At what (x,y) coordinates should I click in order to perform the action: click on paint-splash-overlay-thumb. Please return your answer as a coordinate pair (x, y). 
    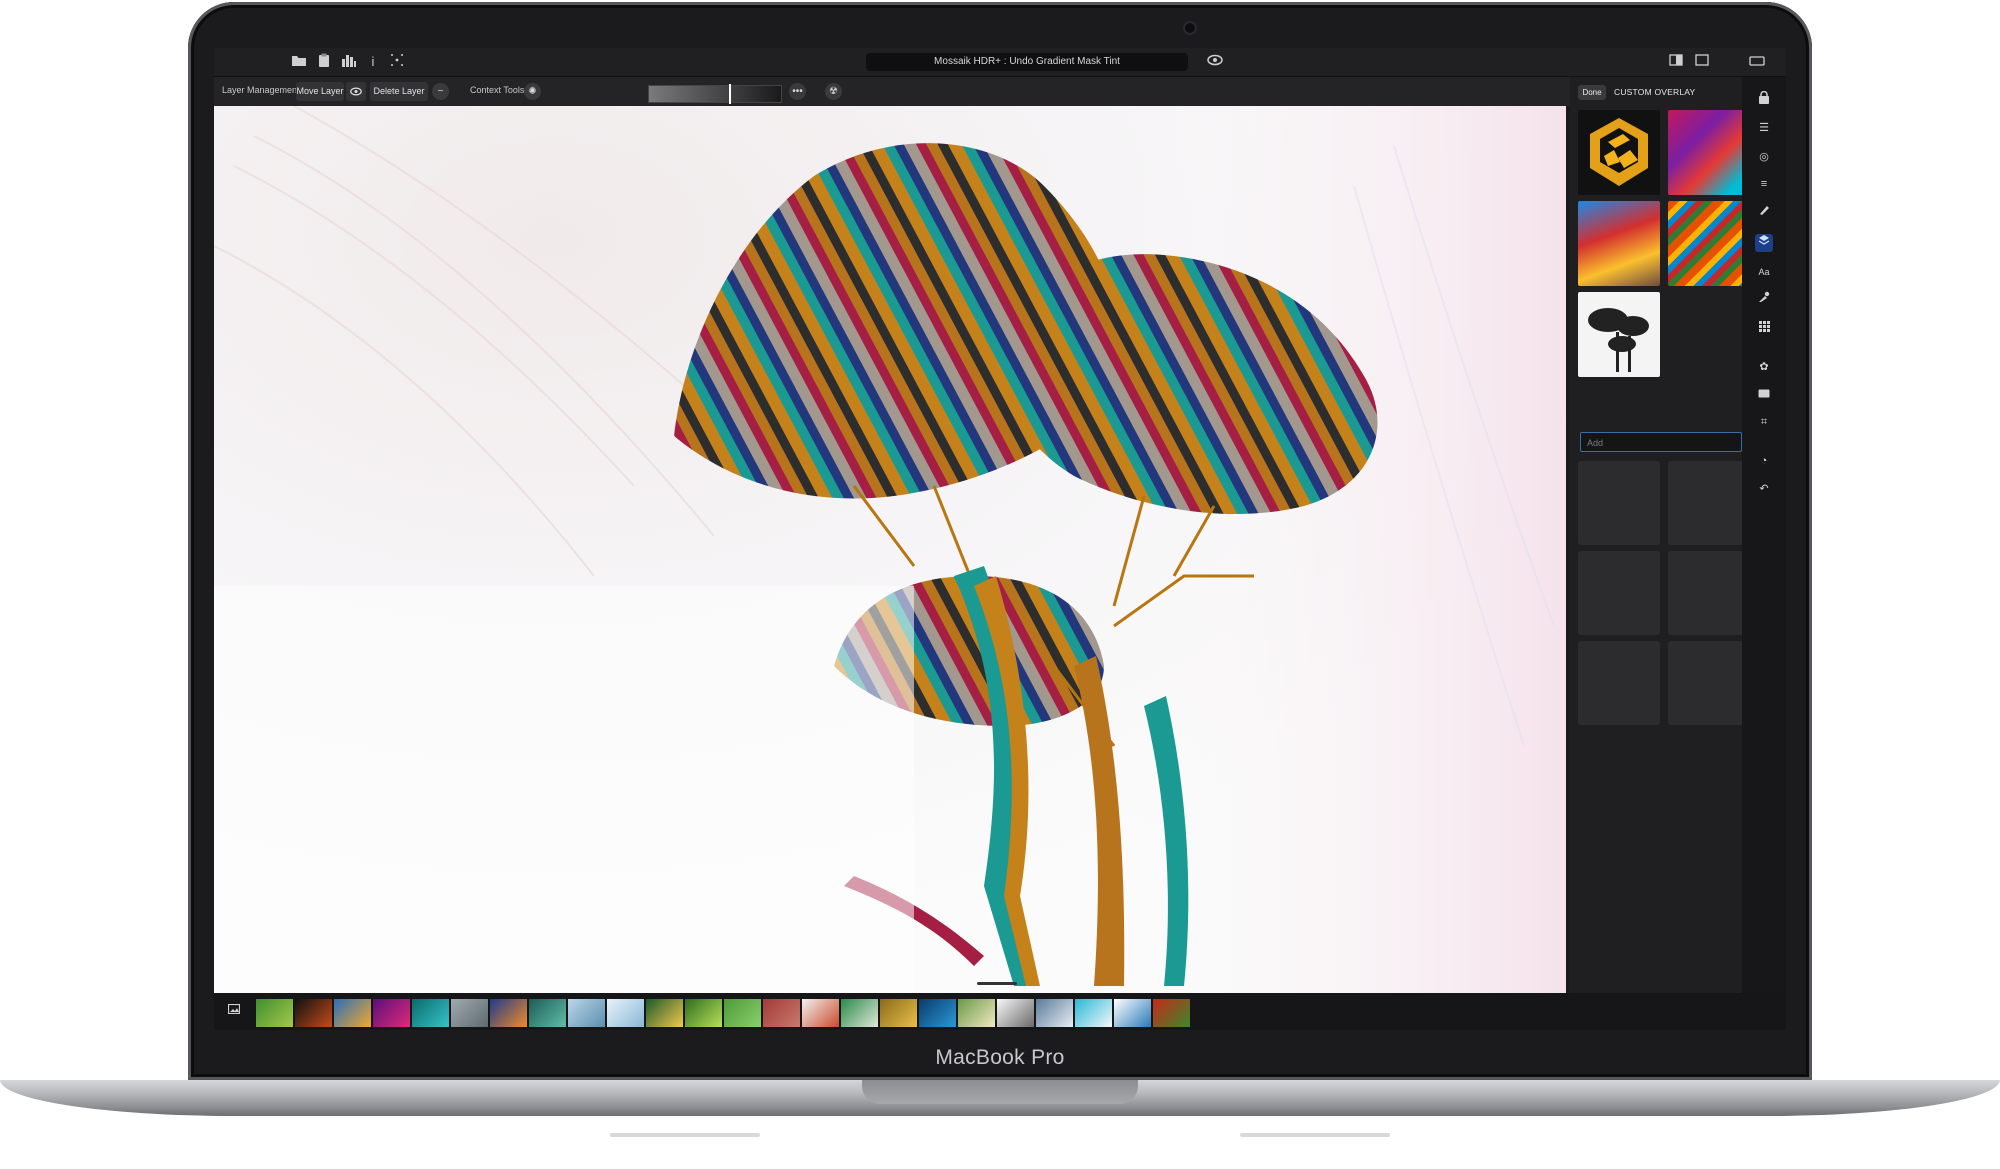
    Looking at the image, I should click on (1709, 152).